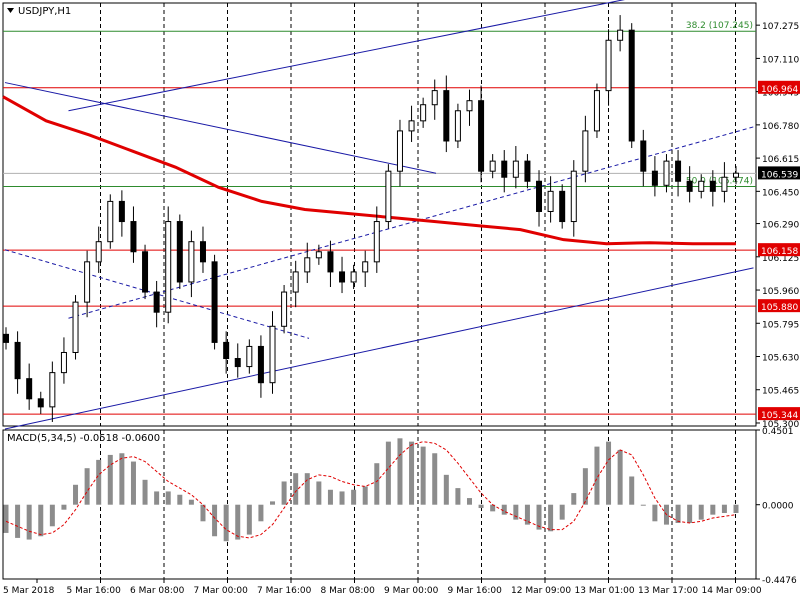  Describe the element at coordinates (44, 11) in the screenshot. I see `chart-title: USDJPY,H1` at that location.